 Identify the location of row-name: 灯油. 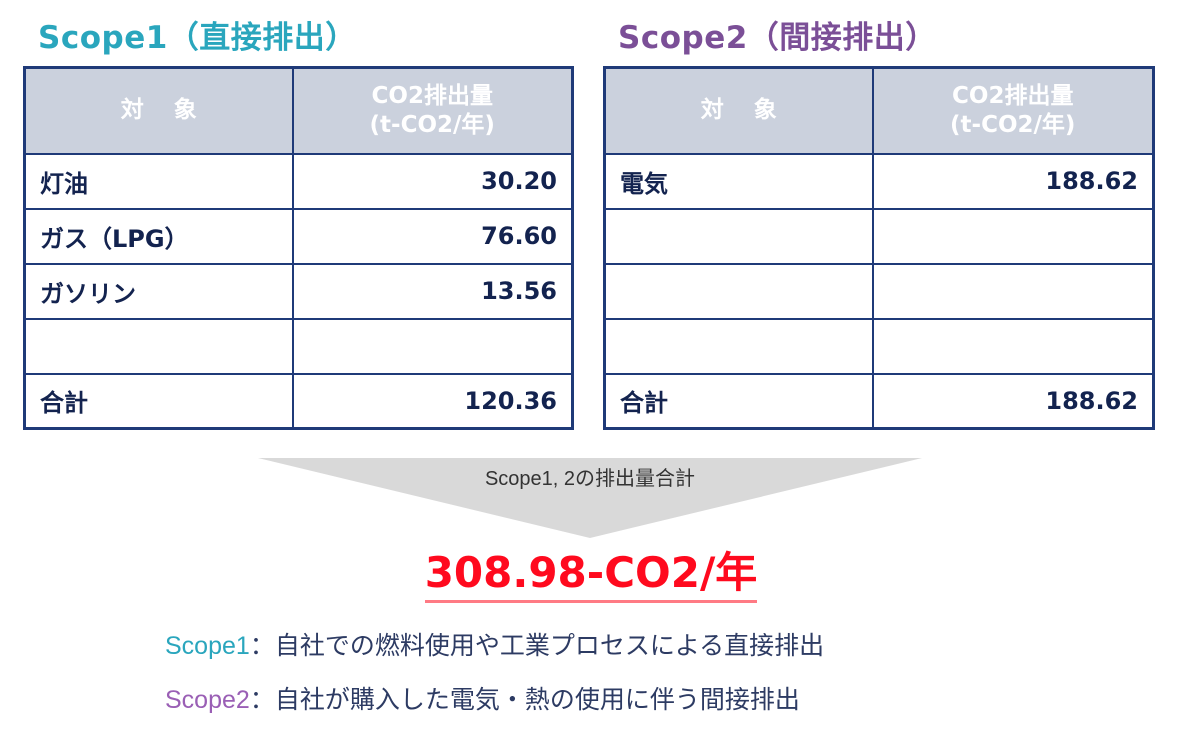
(158, 181).